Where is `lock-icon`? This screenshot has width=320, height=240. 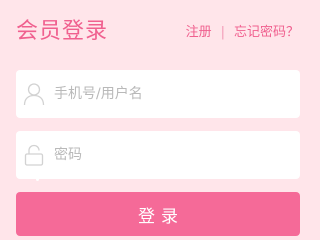
lock-icon is located at coordinates (34, 155).